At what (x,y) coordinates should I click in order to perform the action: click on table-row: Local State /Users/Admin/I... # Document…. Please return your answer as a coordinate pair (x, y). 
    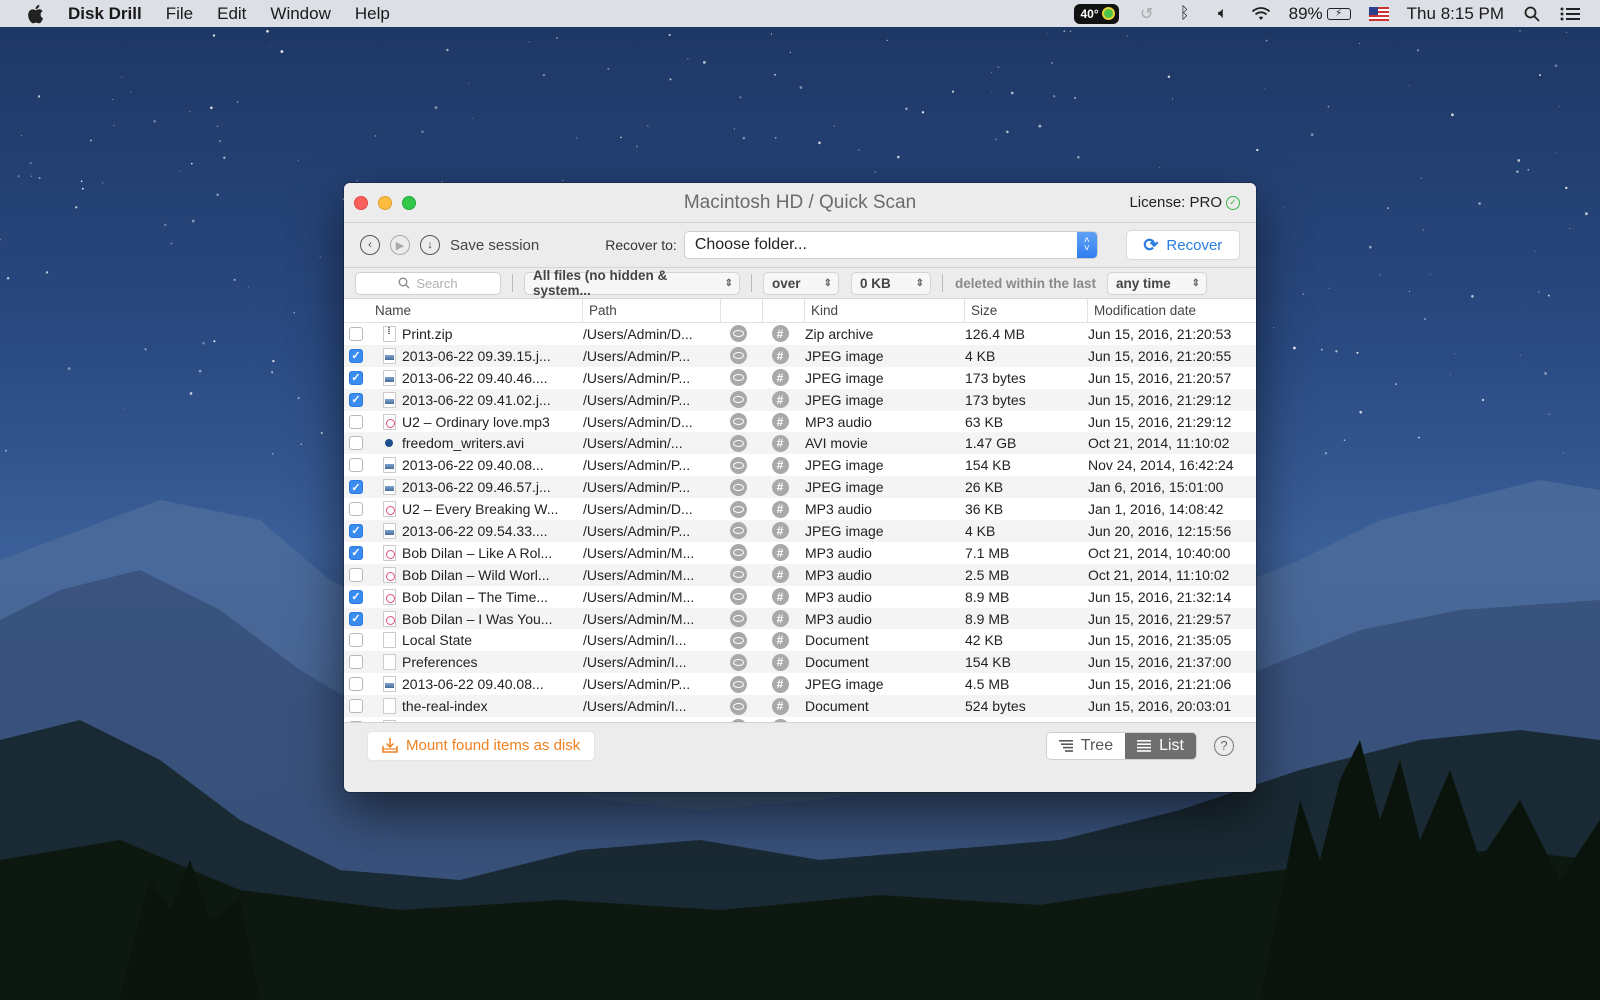
    Looking at the image, I should click on (800, 640).